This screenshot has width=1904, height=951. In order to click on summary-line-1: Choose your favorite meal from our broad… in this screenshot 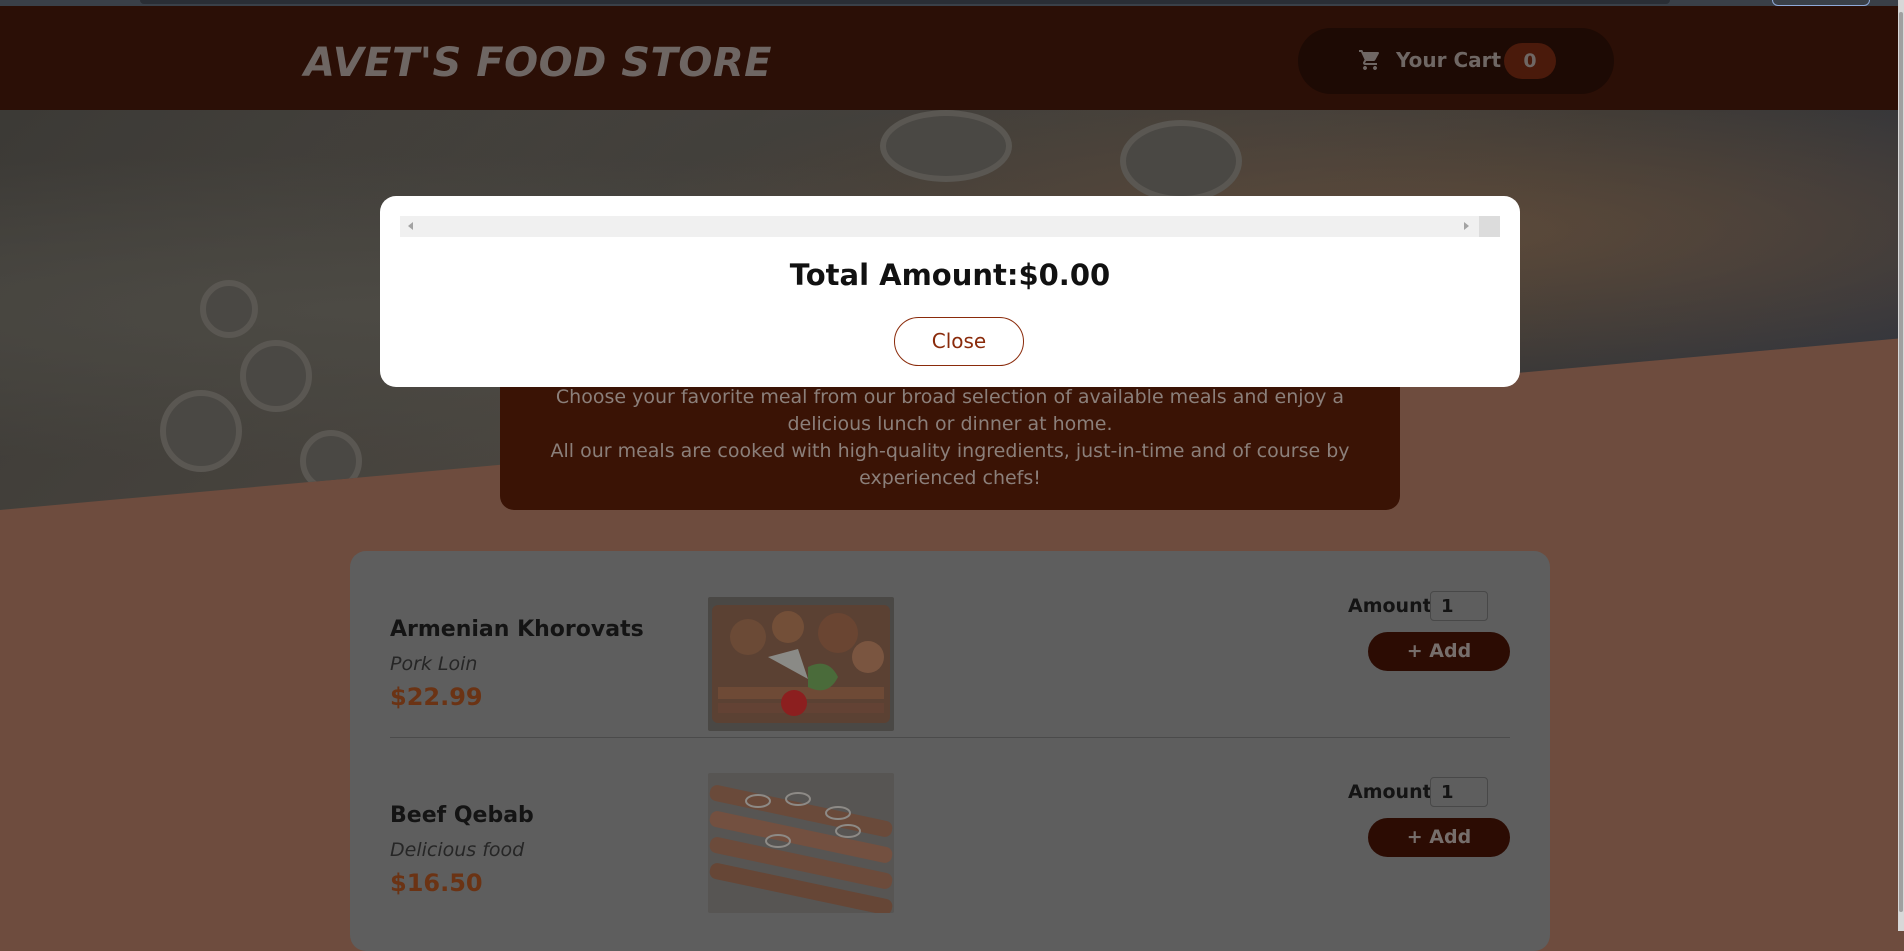, I will do `click(950, 410)`.